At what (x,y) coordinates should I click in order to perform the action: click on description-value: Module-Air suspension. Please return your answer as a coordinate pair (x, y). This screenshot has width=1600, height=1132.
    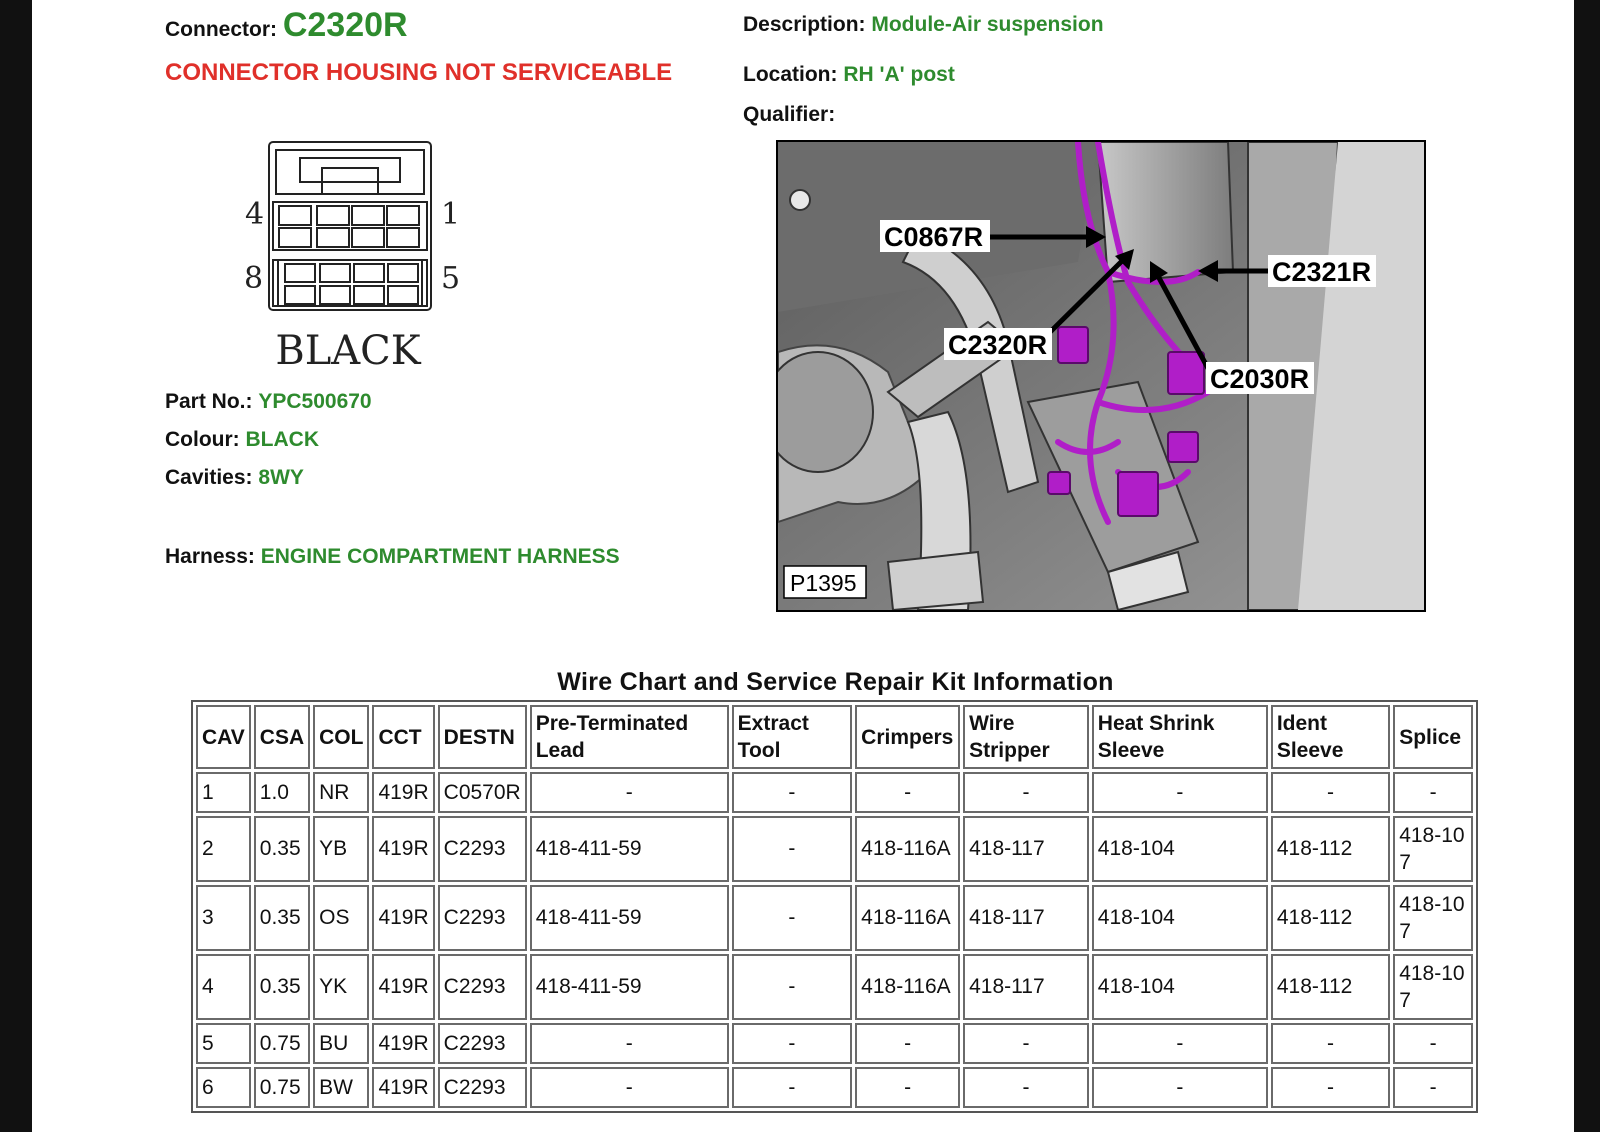
    Looking at the image, I should click on (987, 24).